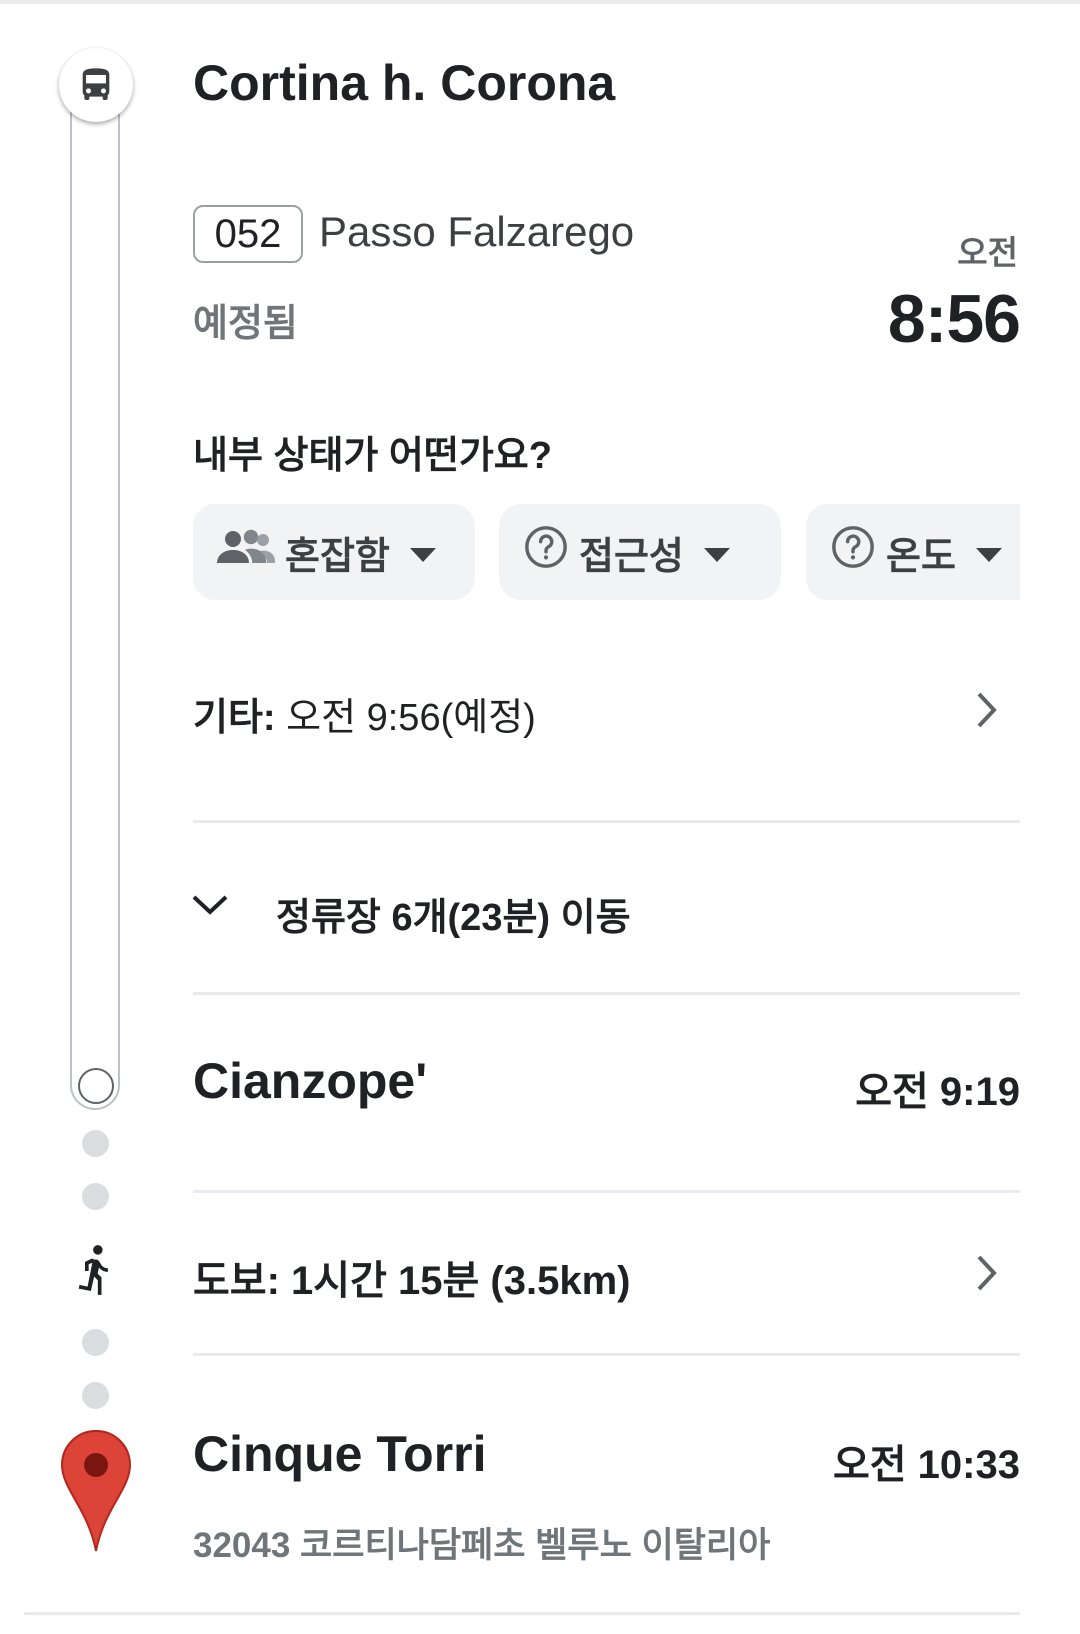  Describe the element at coordinates (411, 718) in the screenshot. I see `other-departures-time: 오전 9:56(예정)` at that location.